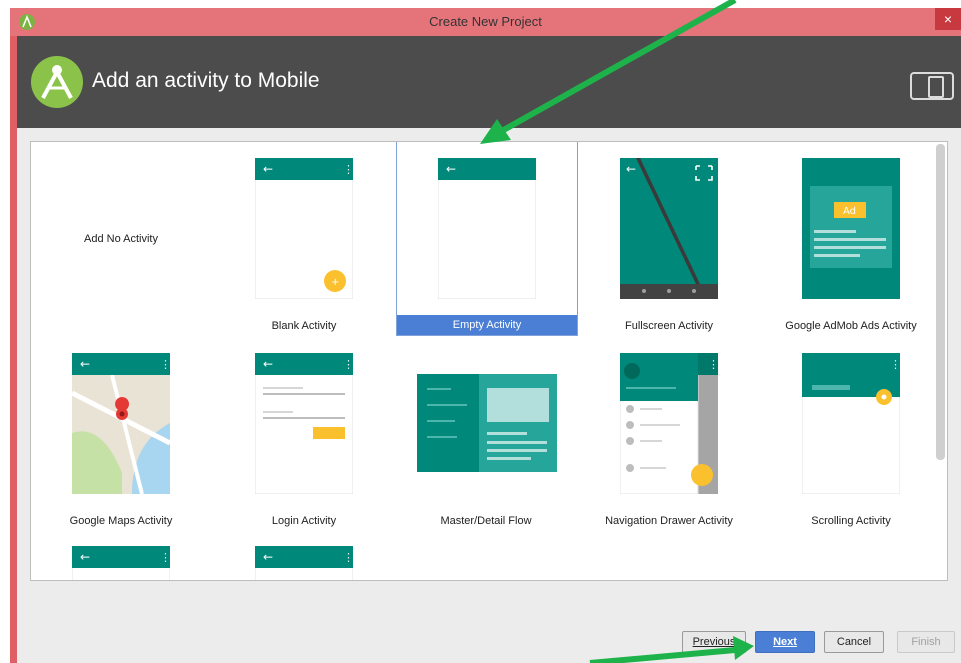 The width and height of the screenshot is (961, 663). I want to click on tile-label: Navigation Drawer Activity, so click(669, 521).